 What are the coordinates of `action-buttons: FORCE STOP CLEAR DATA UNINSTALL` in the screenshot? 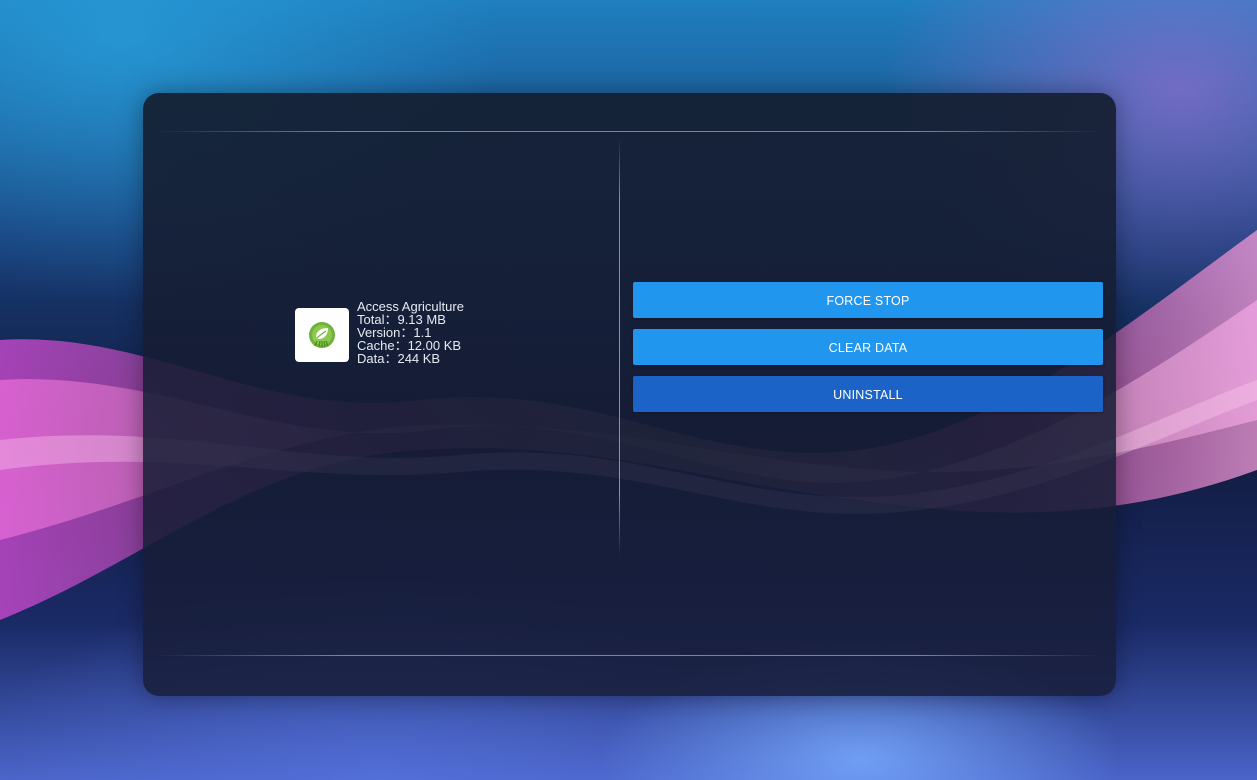 It's located at (868, 352).